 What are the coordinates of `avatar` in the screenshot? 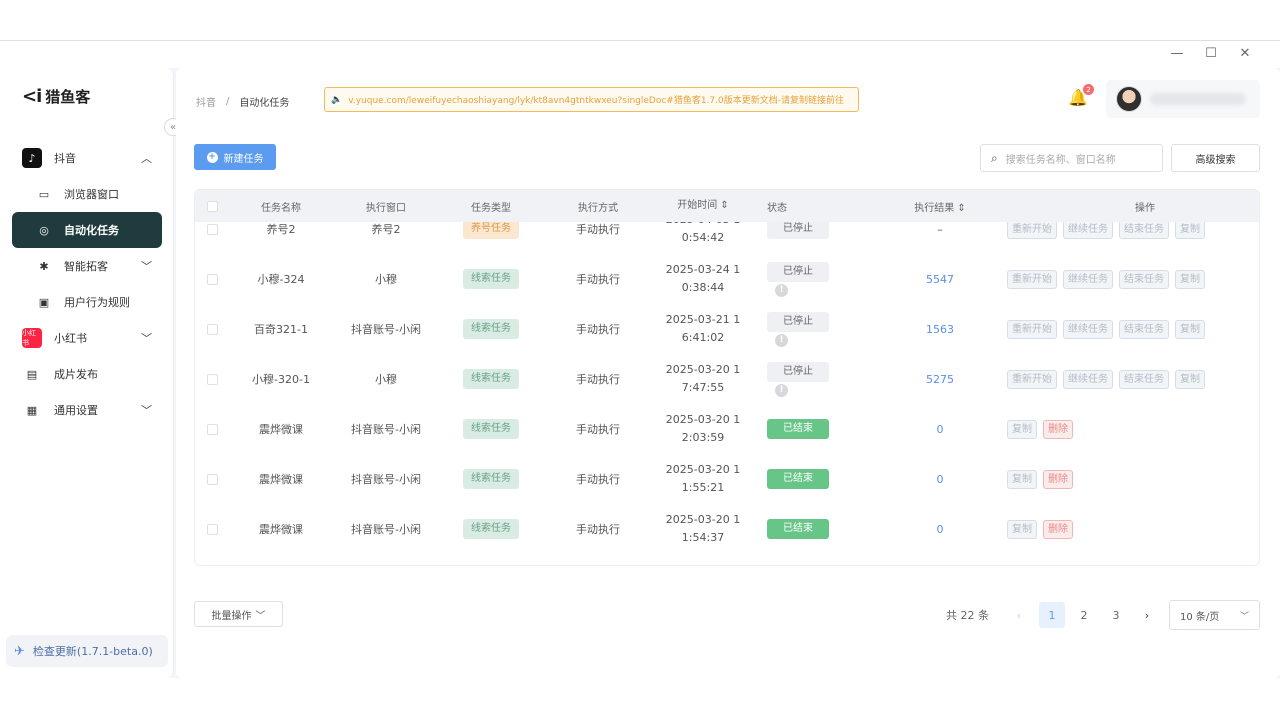 It's located at (1129, 99).